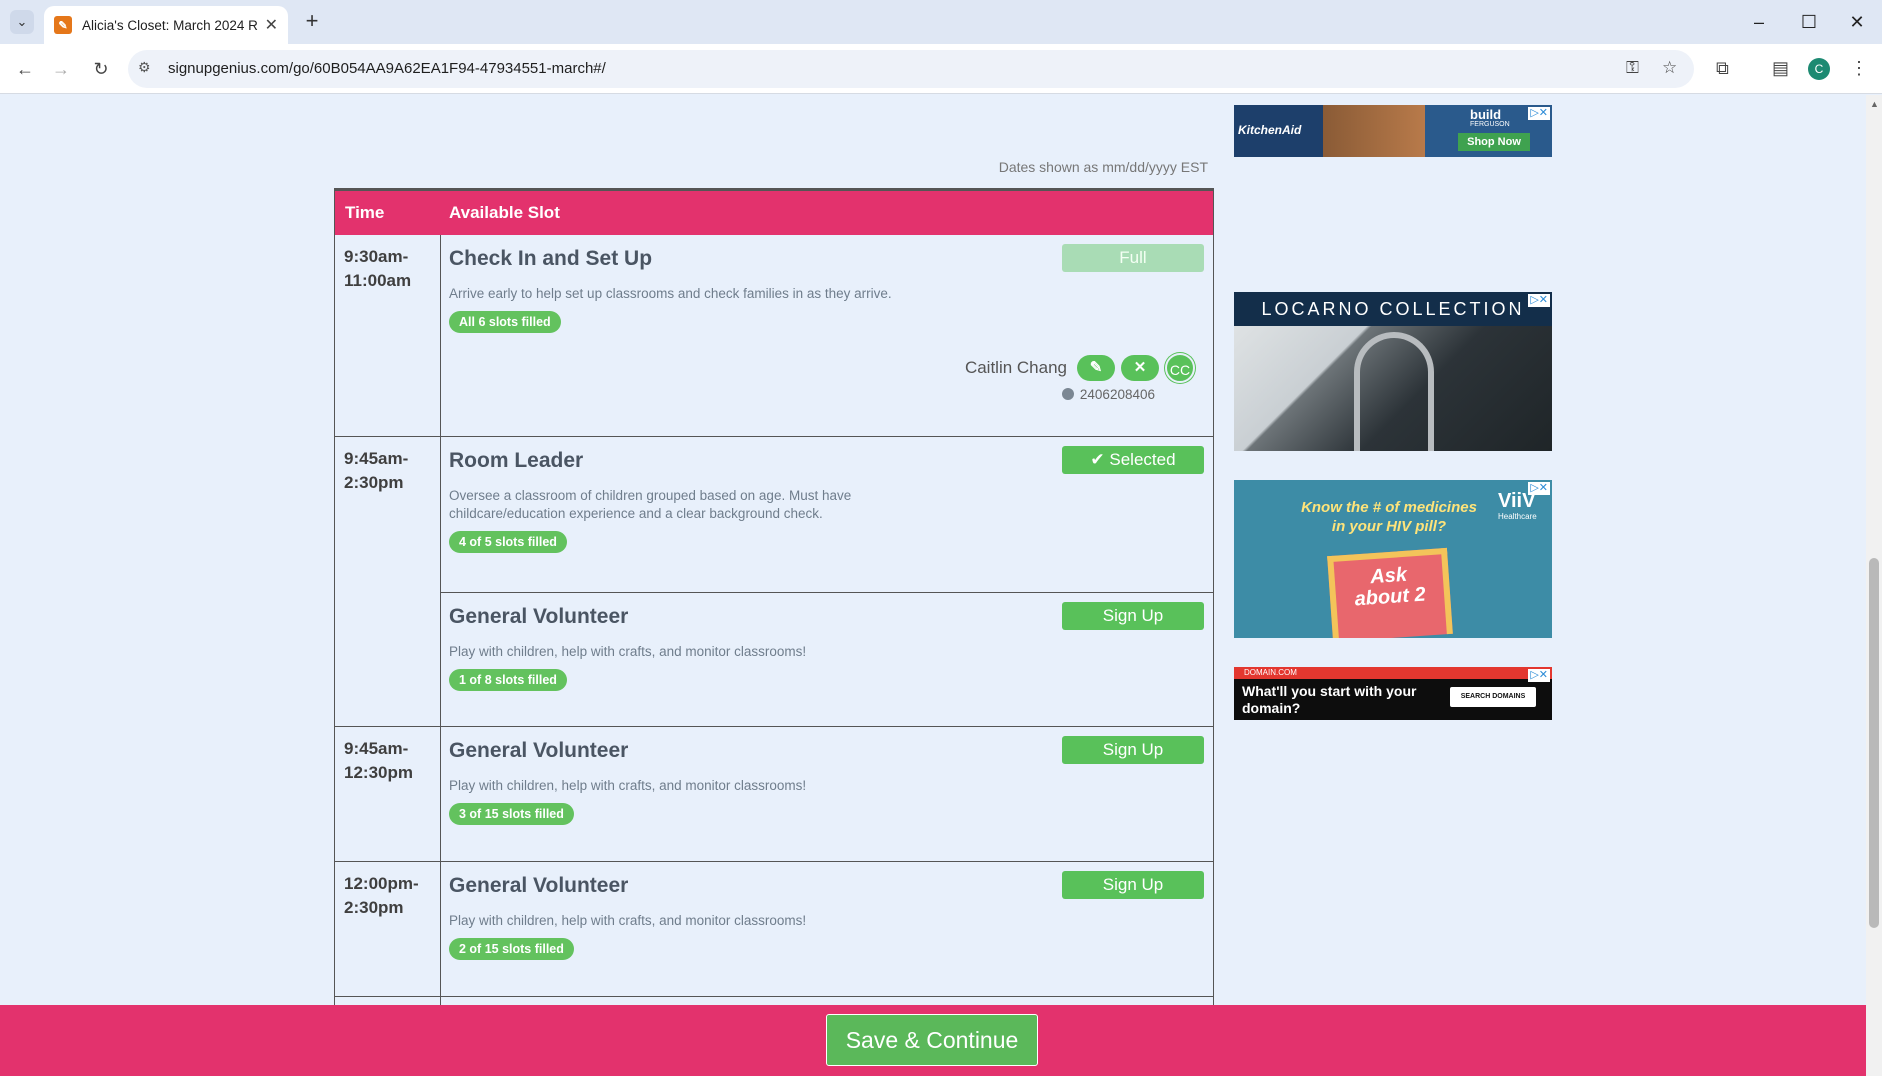  What do you see at coordinates (271, 25) in the screenshot?
I see `tab-close-icon: ✕` at bounding box center [271, 25].